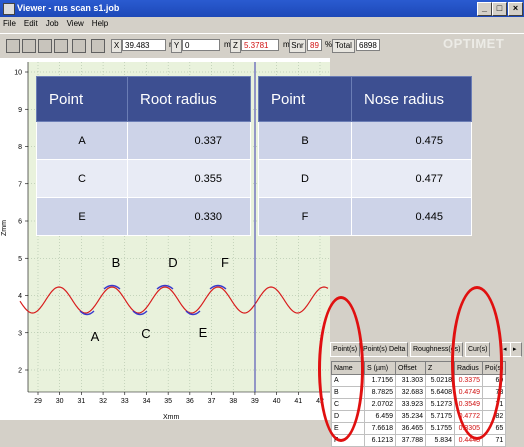 The image size is (524, 447). I want to click on x-tick-label: 29, so click(38, 401).